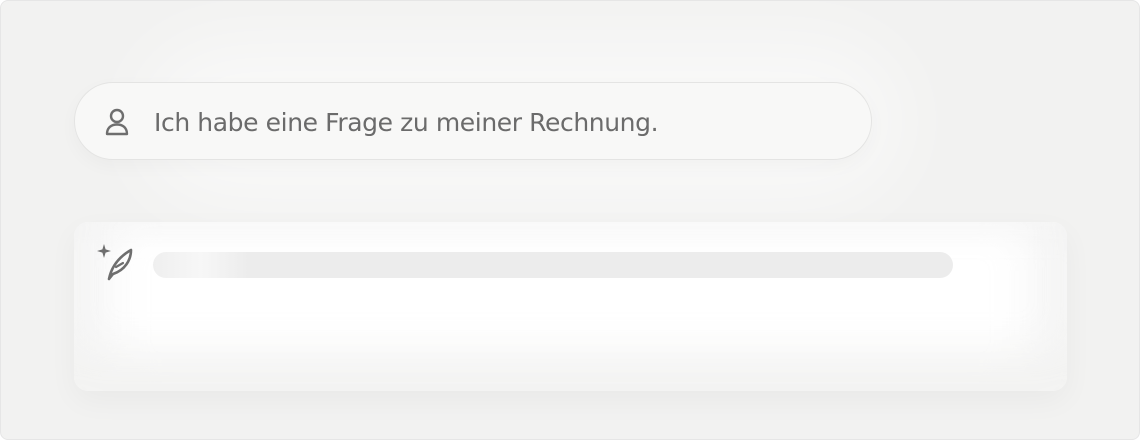  What do you see at coordinates (406, 122) in the screenshot?
I see `user-message-text: Ich habe eine Frage zu meiner Rechnung.` at bounding box center [406, 122].